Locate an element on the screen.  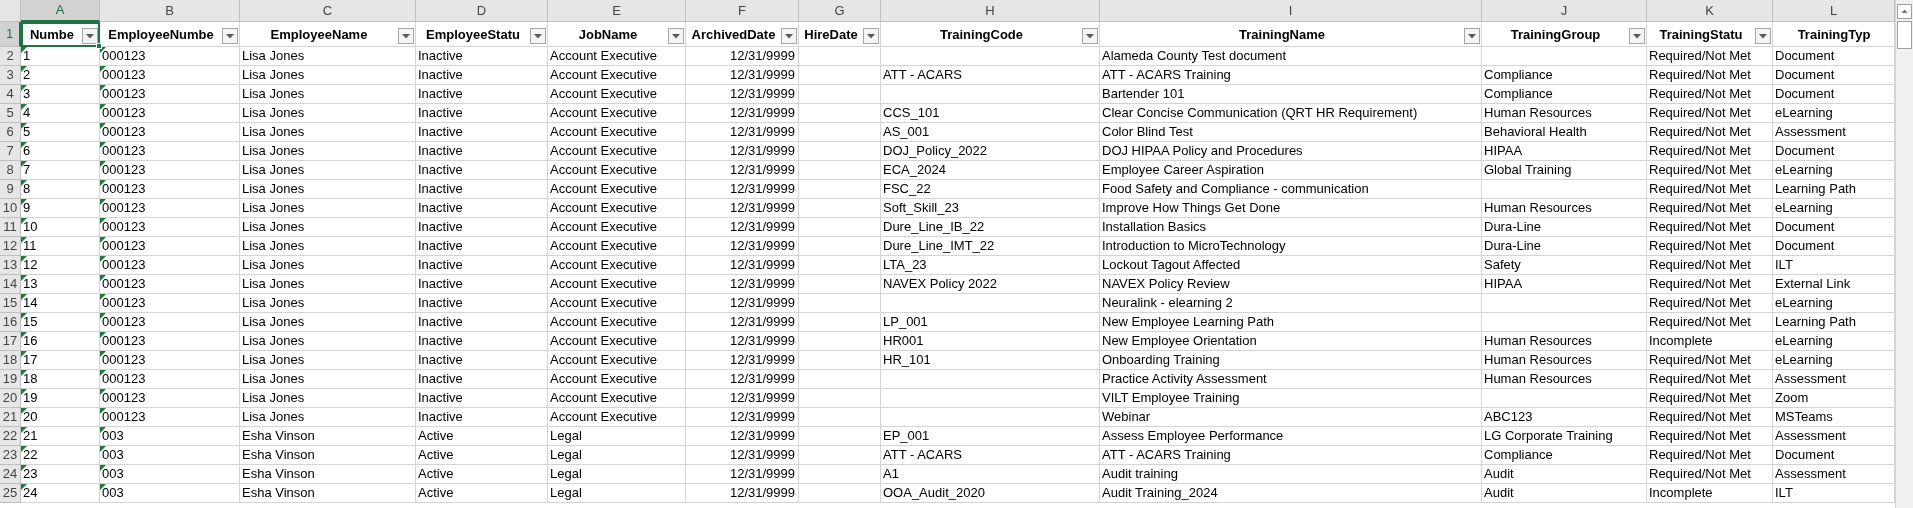
row-number: 10 is located at coordinates (10, 208).